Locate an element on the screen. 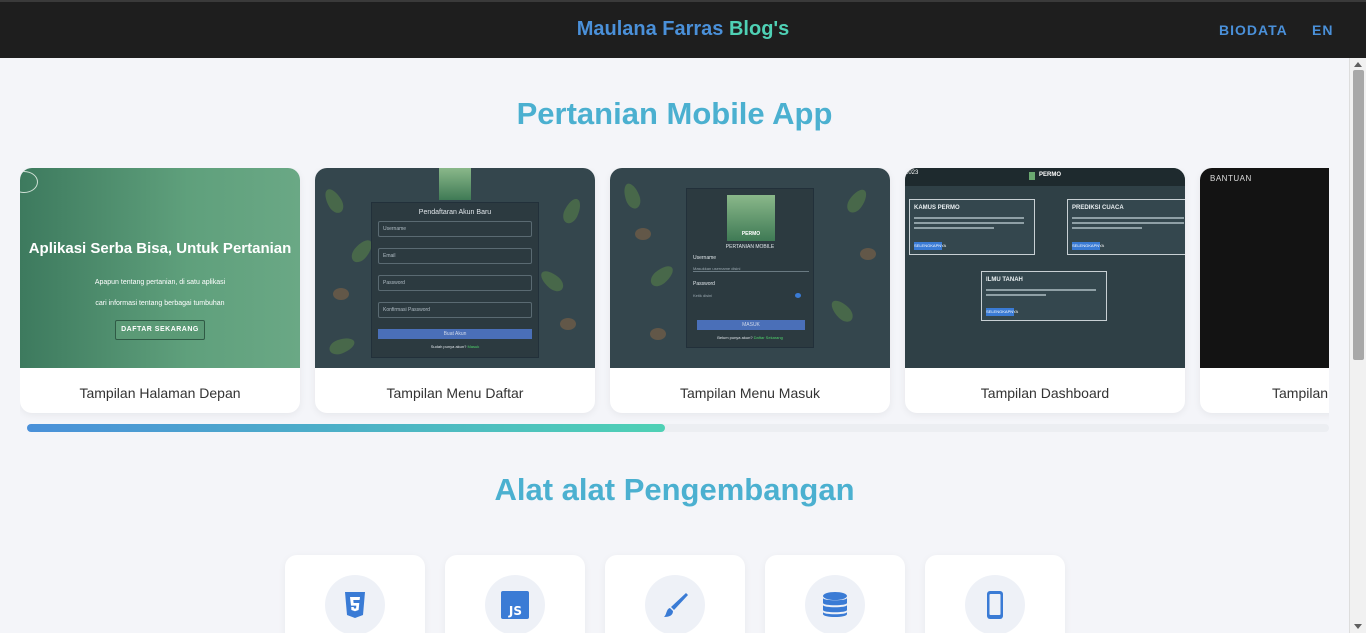  dashboard-topbar: 2023 PERMO is located at coordinates (1045, 177).